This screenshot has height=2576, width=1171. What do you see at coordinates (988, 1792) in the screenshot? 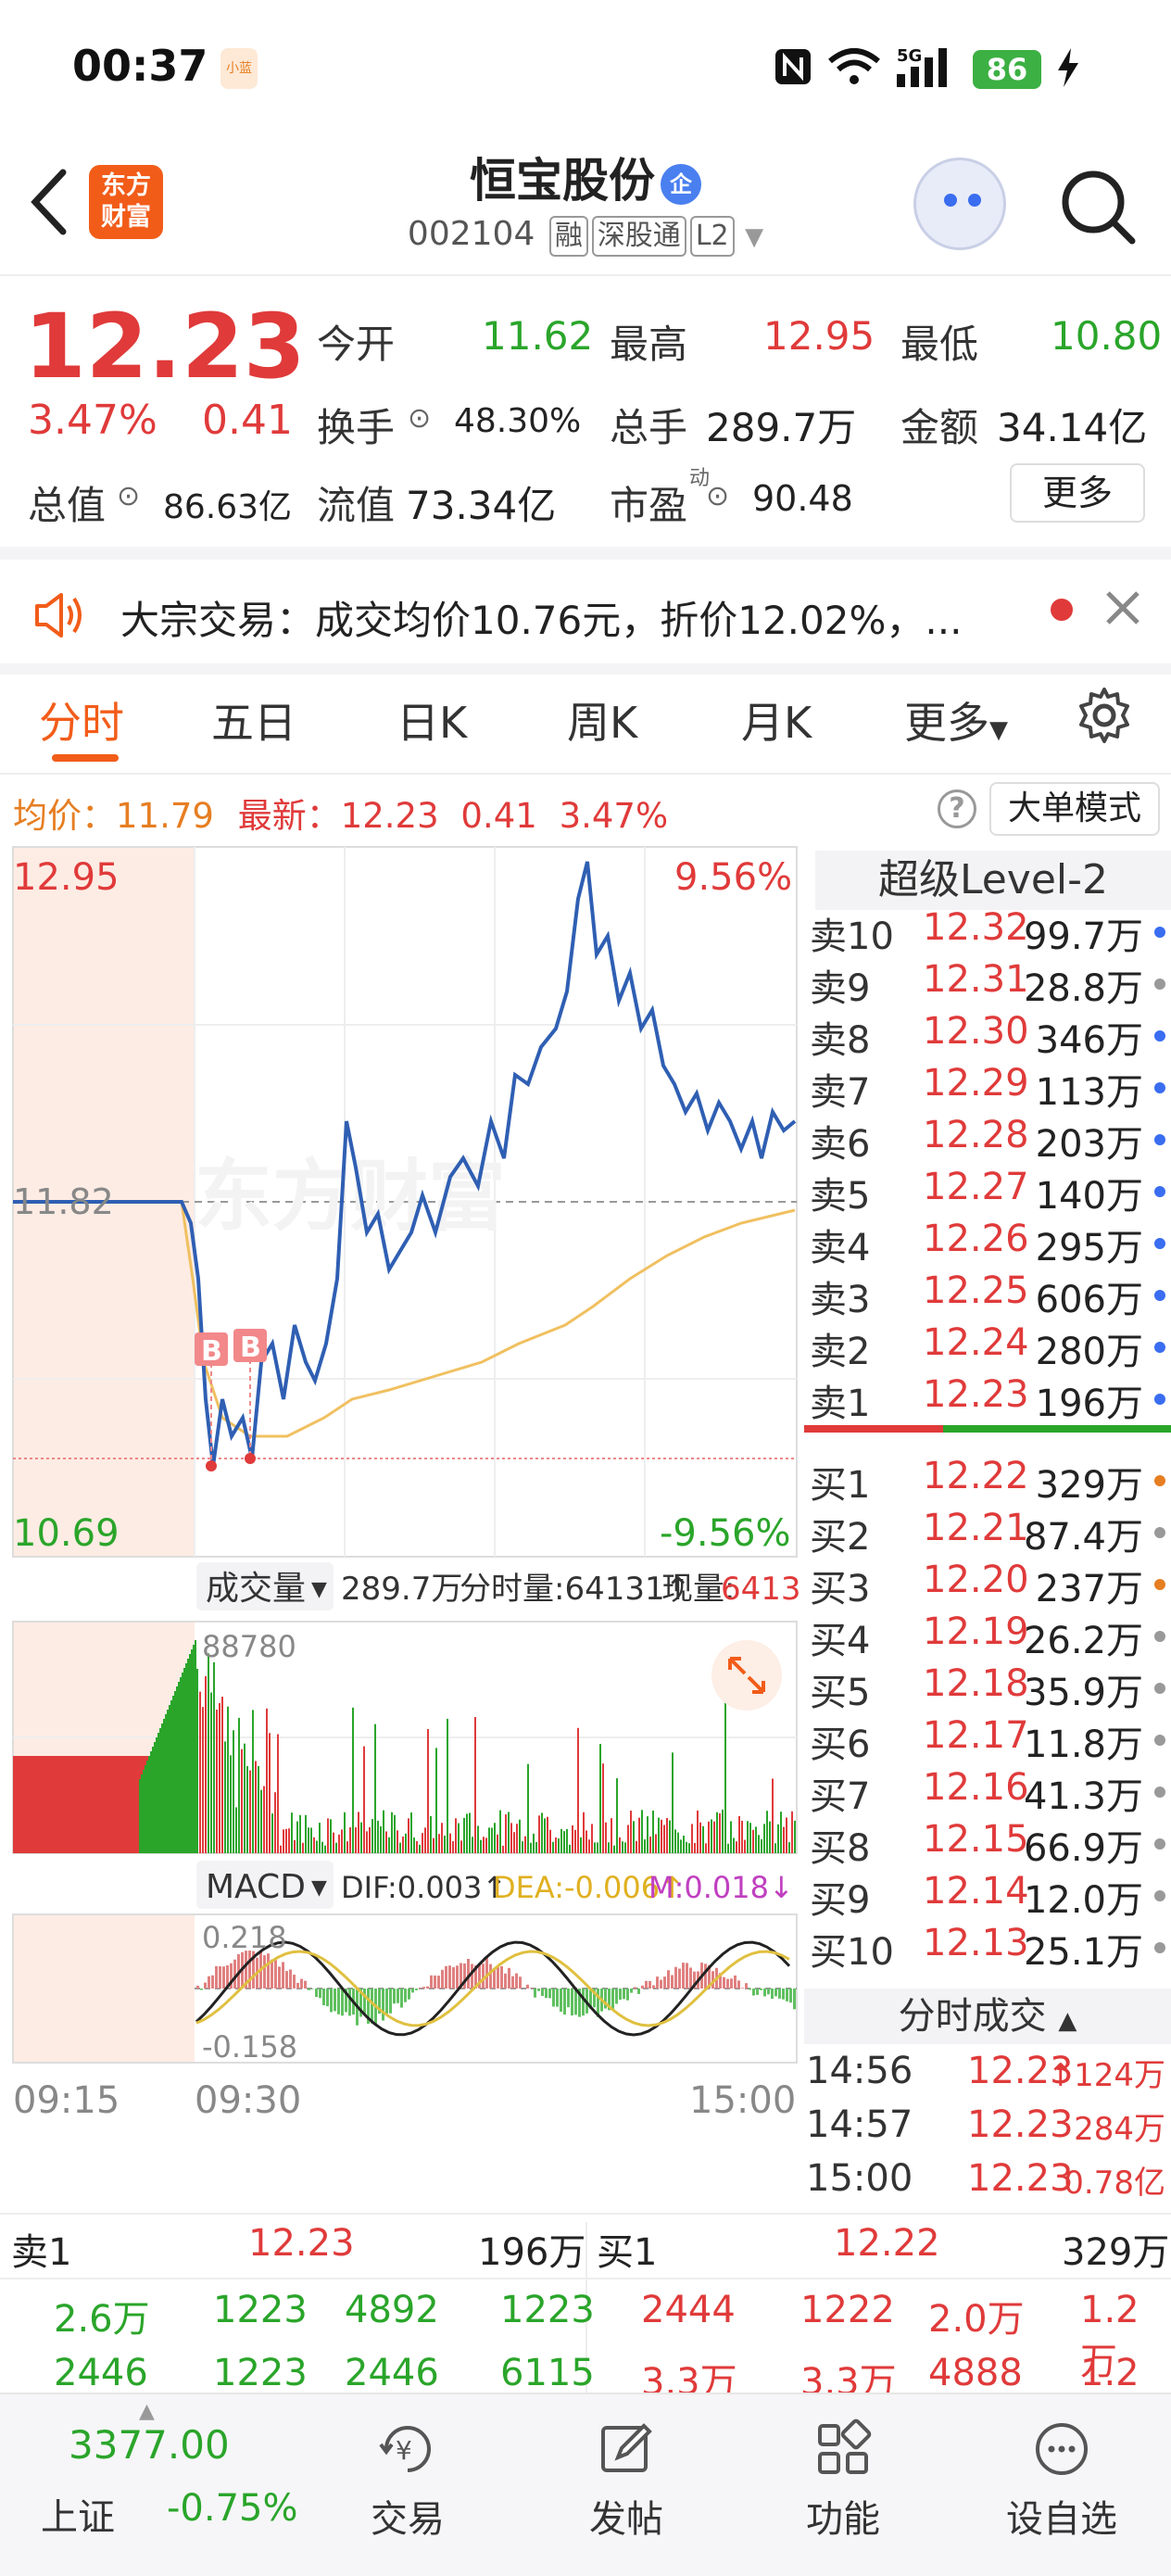
I see `bid-level-row: 买7 12.16 41.3万` at bounding box center [988, 1792].